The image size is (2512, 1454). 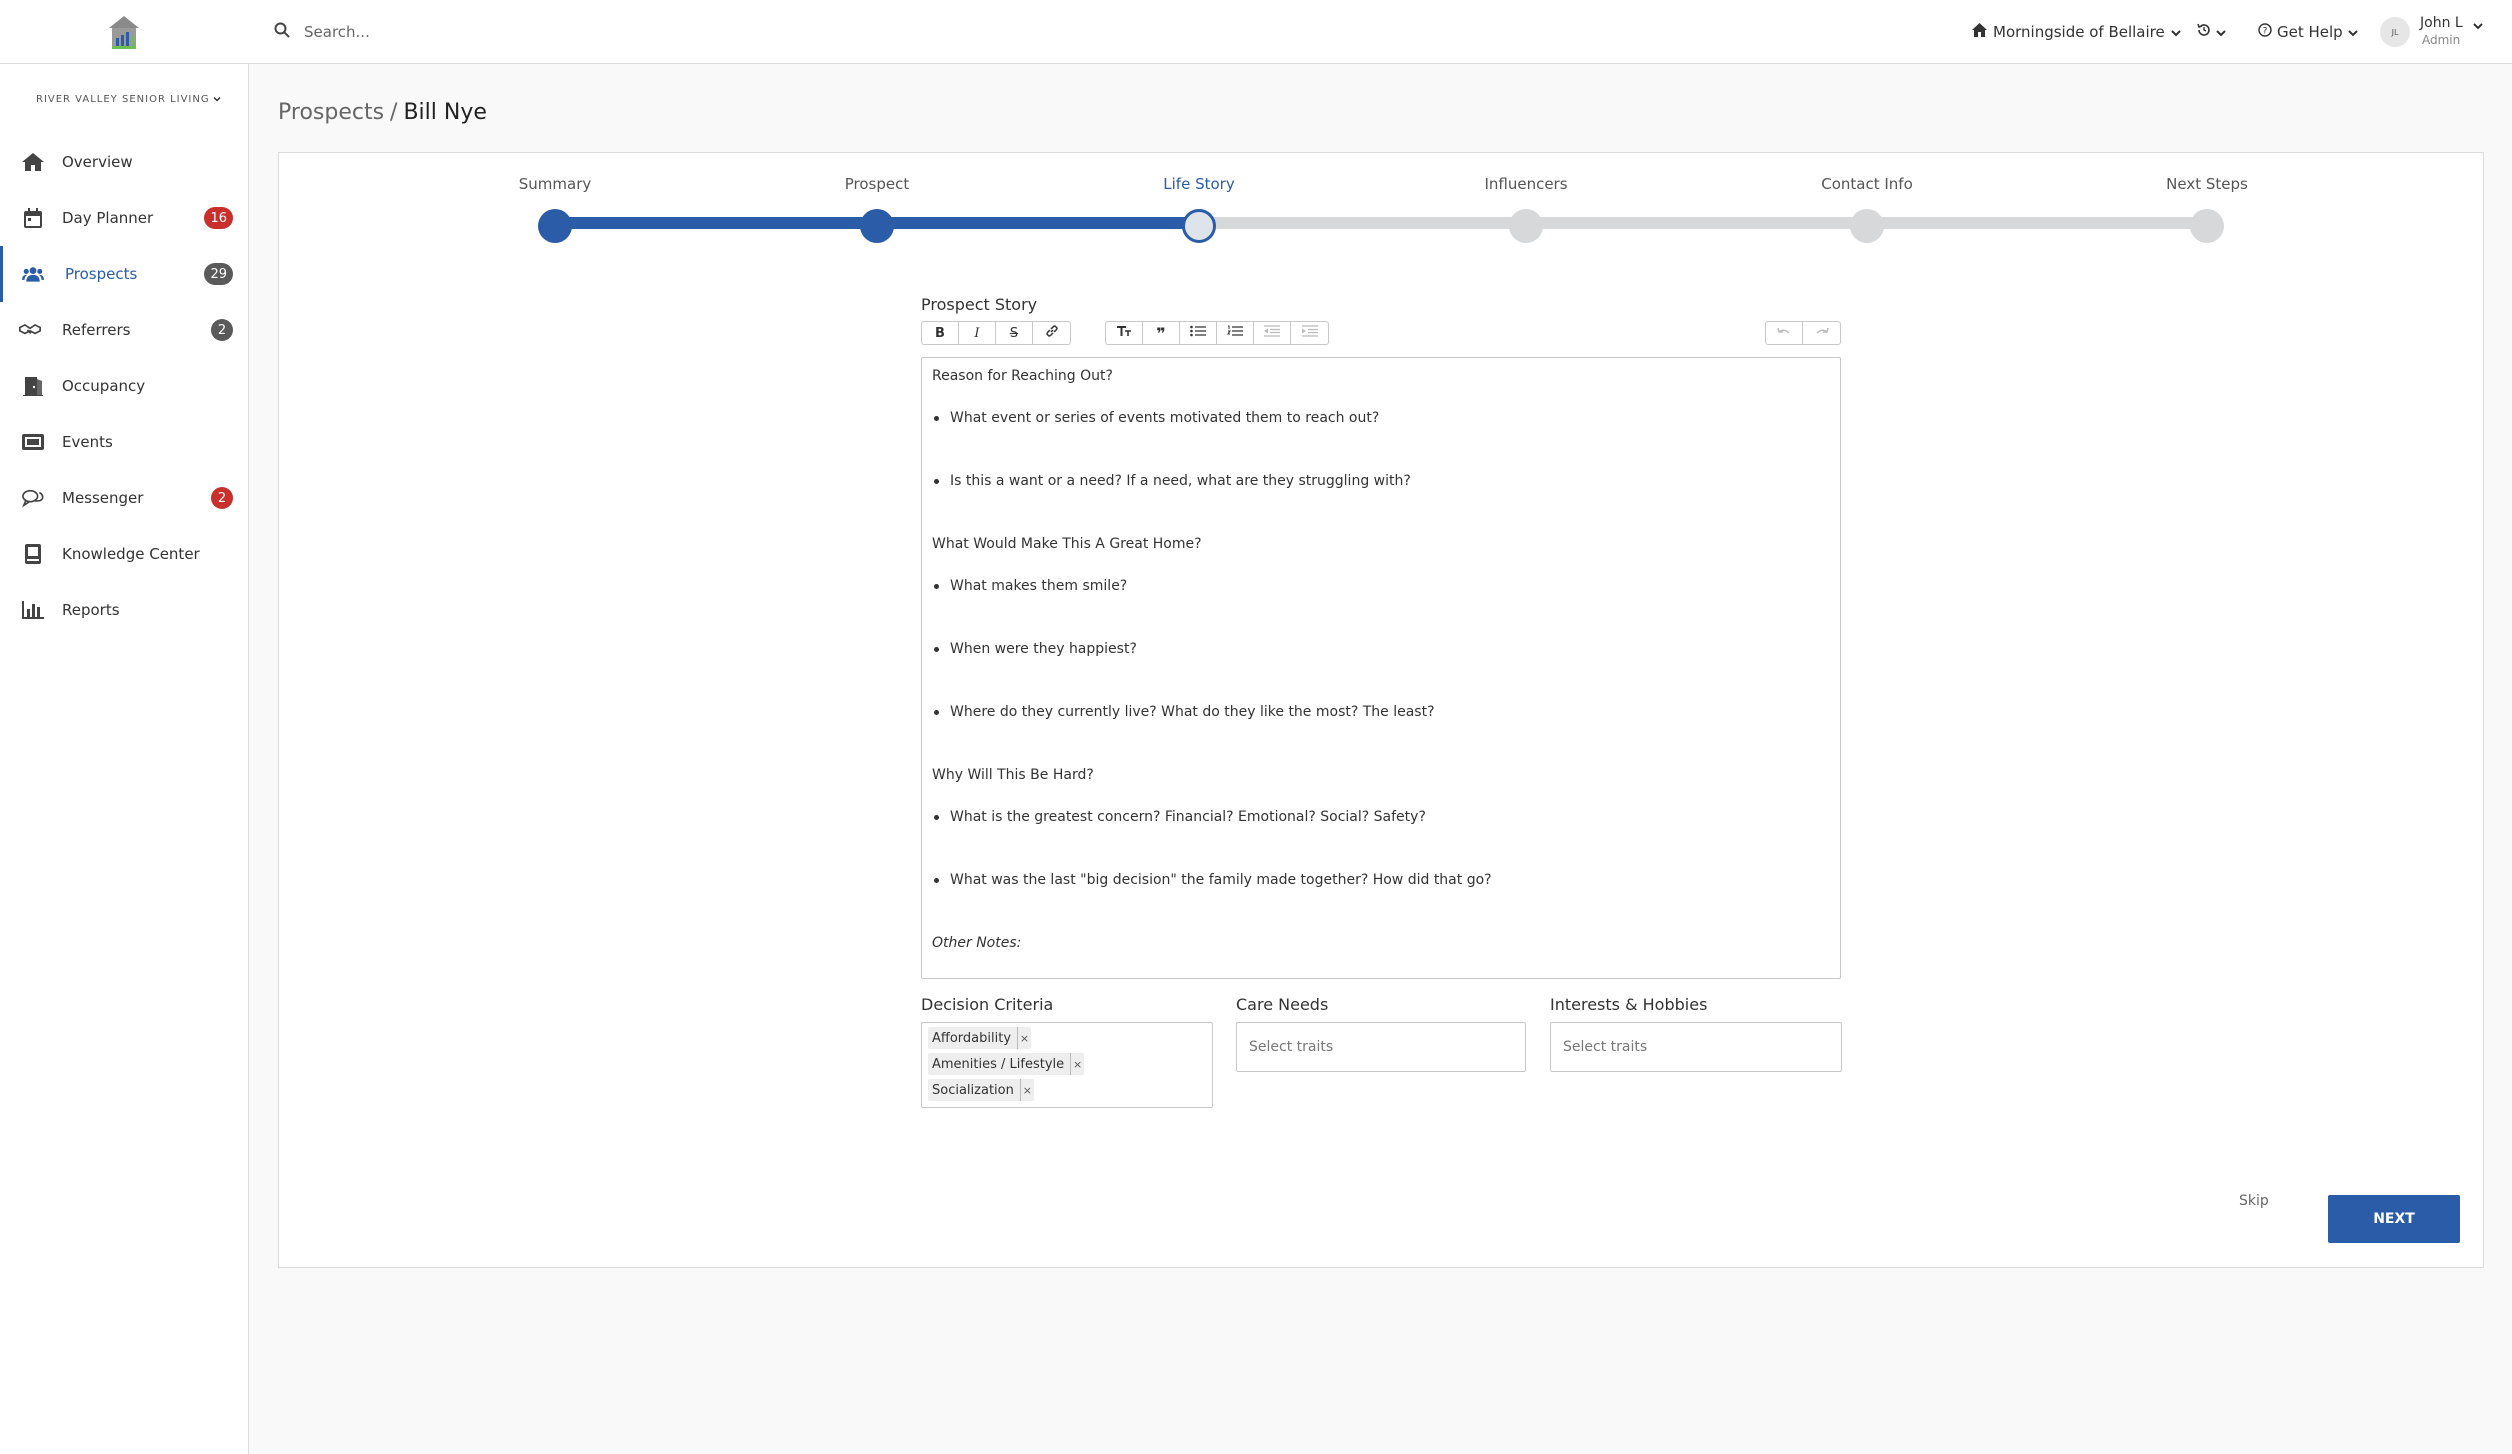 What do you see at coordinates (445, 112) in the screenshot?
I see `breadcrumb-current: Bill Nye` at bounding box center [445, 112].